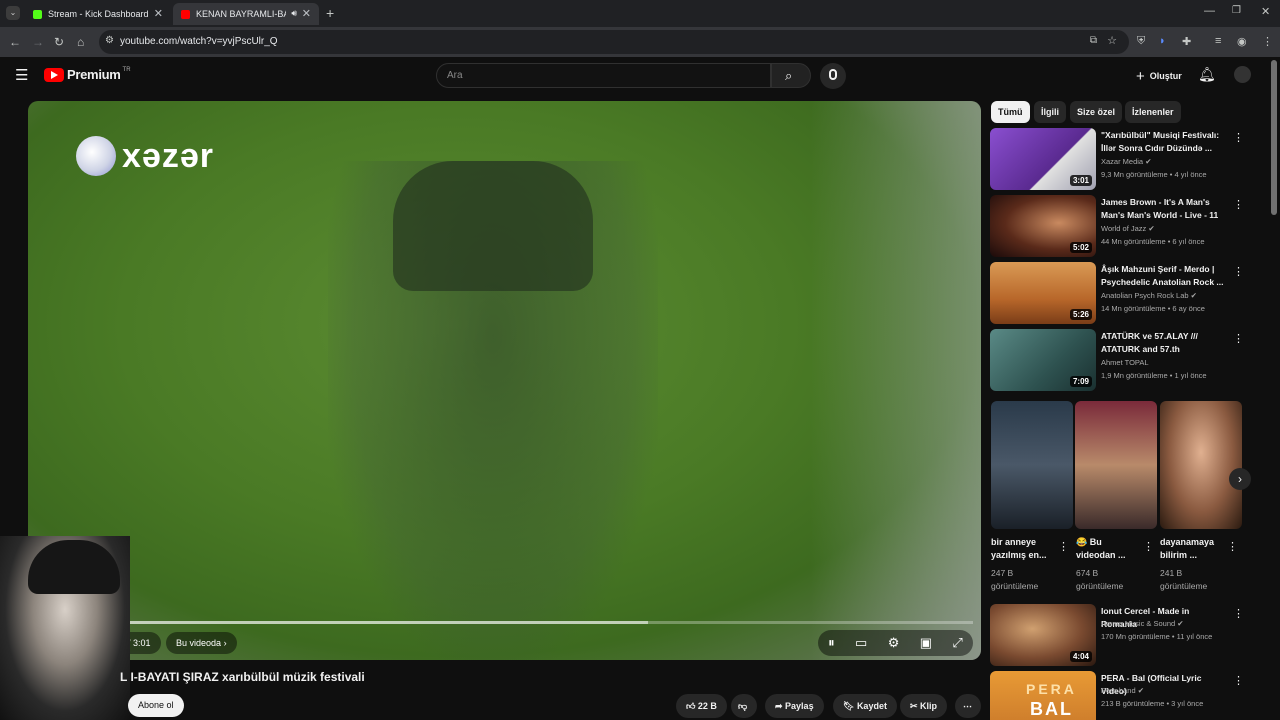 The image size is (1280, 720). Describe the element at coordinates (156, 705) in the screenshot. I see `subscribe-button: Abone ol` at that location.